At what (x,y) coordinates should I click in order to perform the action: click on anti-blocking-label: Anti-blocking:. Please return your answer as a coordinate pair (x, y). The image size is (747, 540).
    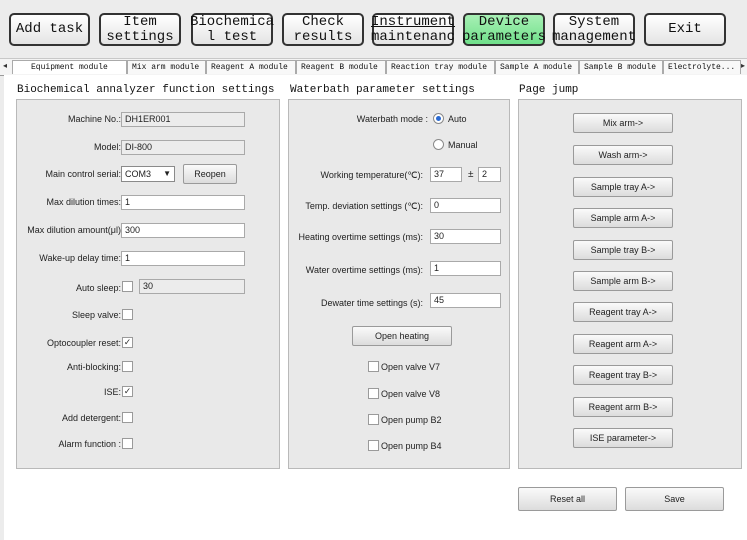
    Looking at the image, I should click on (93, 367).